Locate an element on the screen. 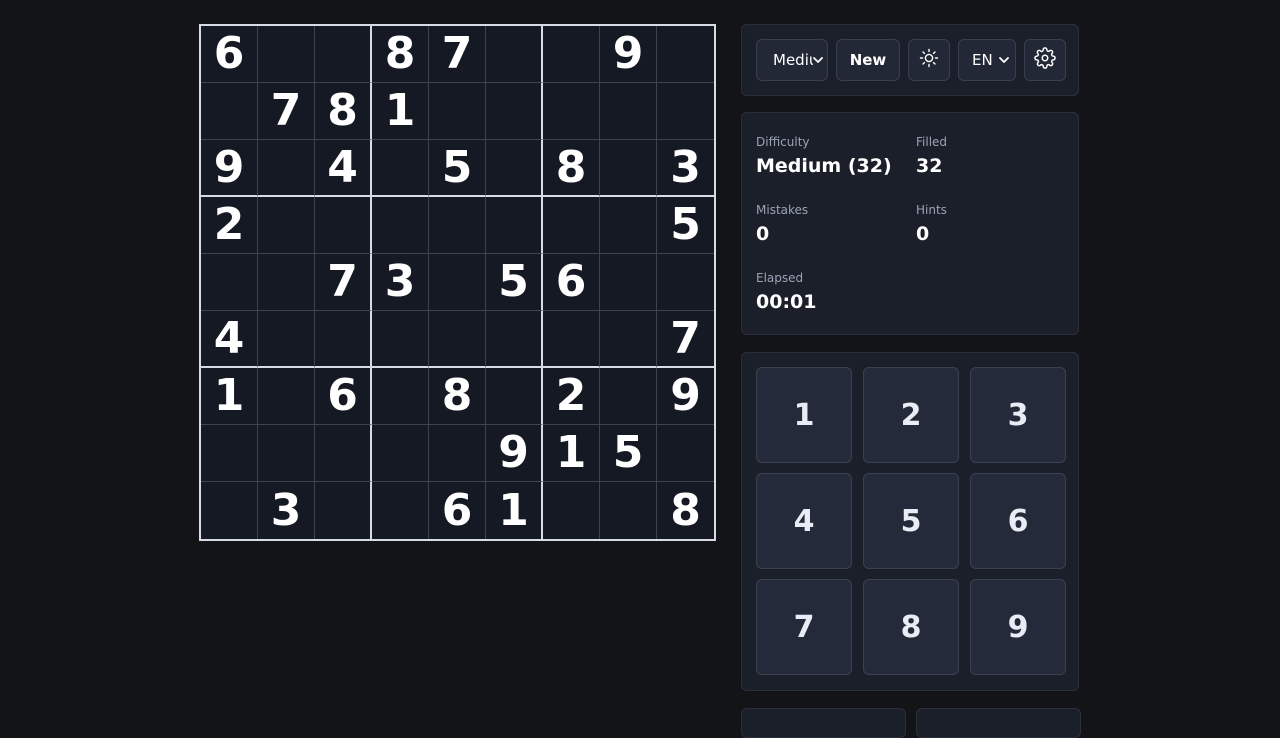  board-cell-r1c3 is located at coordinates (343, 54).